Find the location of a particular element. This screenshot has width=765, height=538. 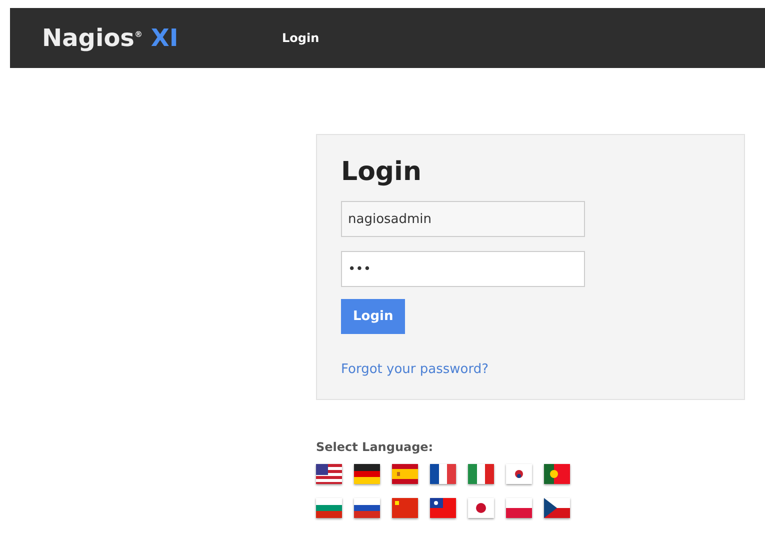

russia-flag-icon is located at coordinates (367, 508).